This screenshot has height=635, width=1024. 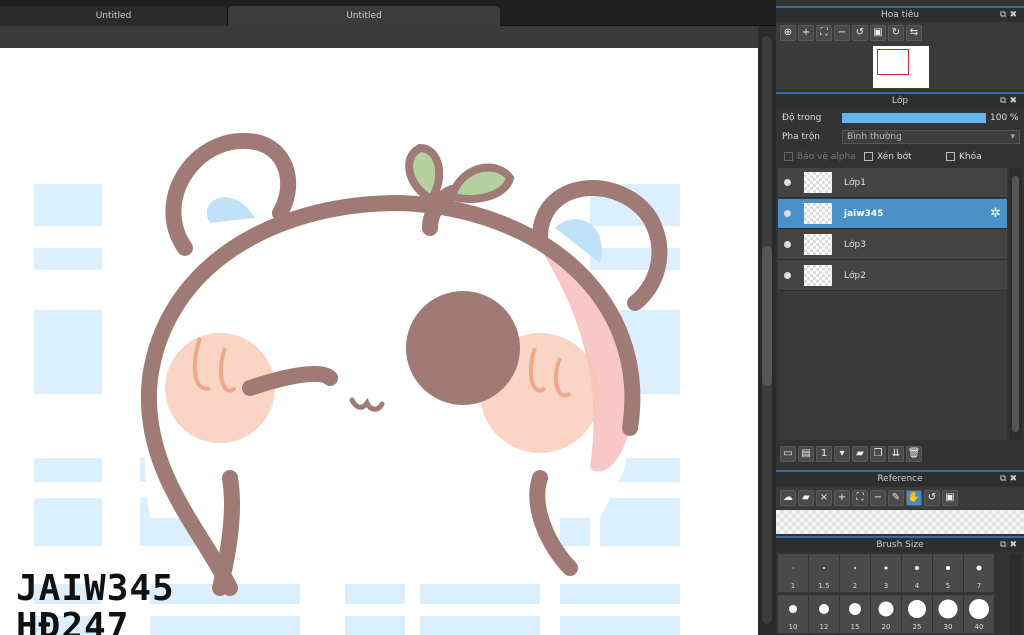 I want to click on layer-item-selected: jaiw345 ✲, so click(x=892, y=214).